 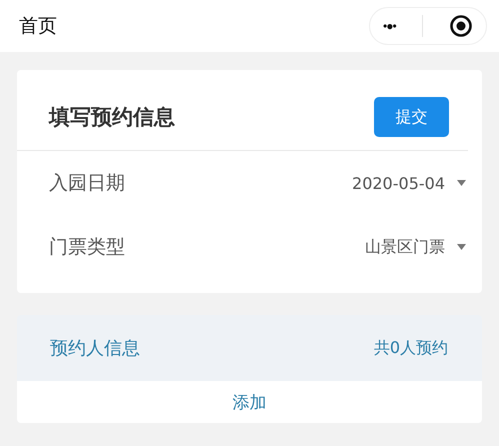 I want to click on submit-button: 提交, so click(x=411, y=117).